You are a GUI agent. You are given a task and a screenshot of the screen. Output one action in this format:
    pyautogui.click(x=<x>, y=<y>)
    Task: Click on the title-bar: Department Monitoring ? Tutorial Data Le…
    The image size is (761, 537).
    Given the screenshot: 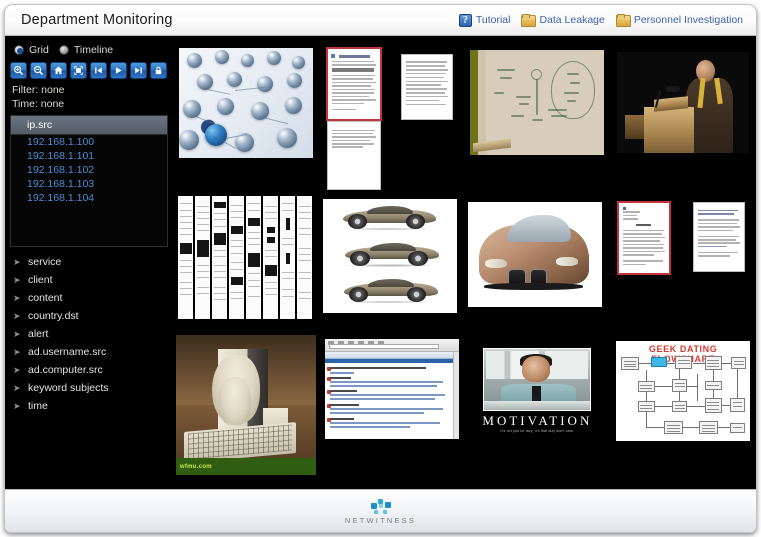 What is the action you would take?
    pyautogui.click(x=380, y=20)
    